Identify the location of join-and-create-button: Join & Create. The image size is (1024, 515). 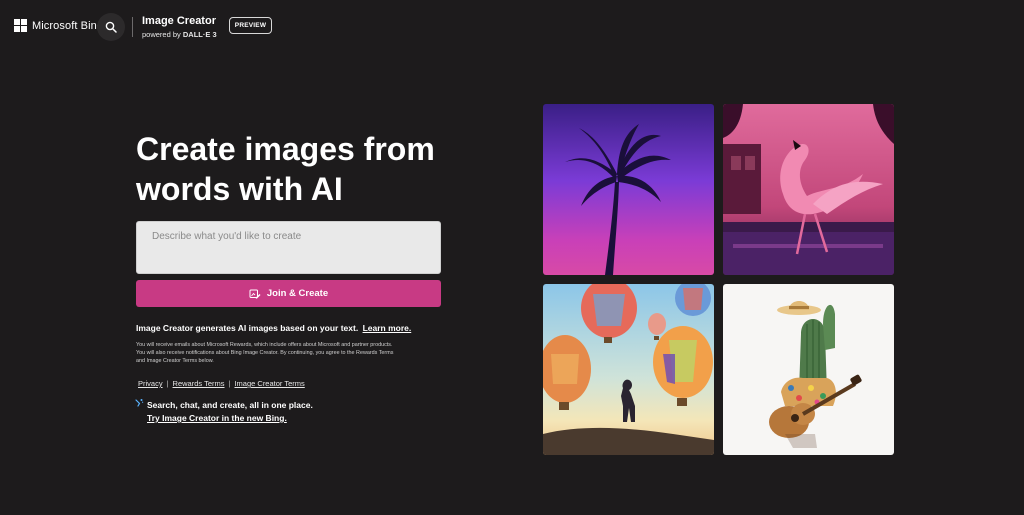
(288, 293).